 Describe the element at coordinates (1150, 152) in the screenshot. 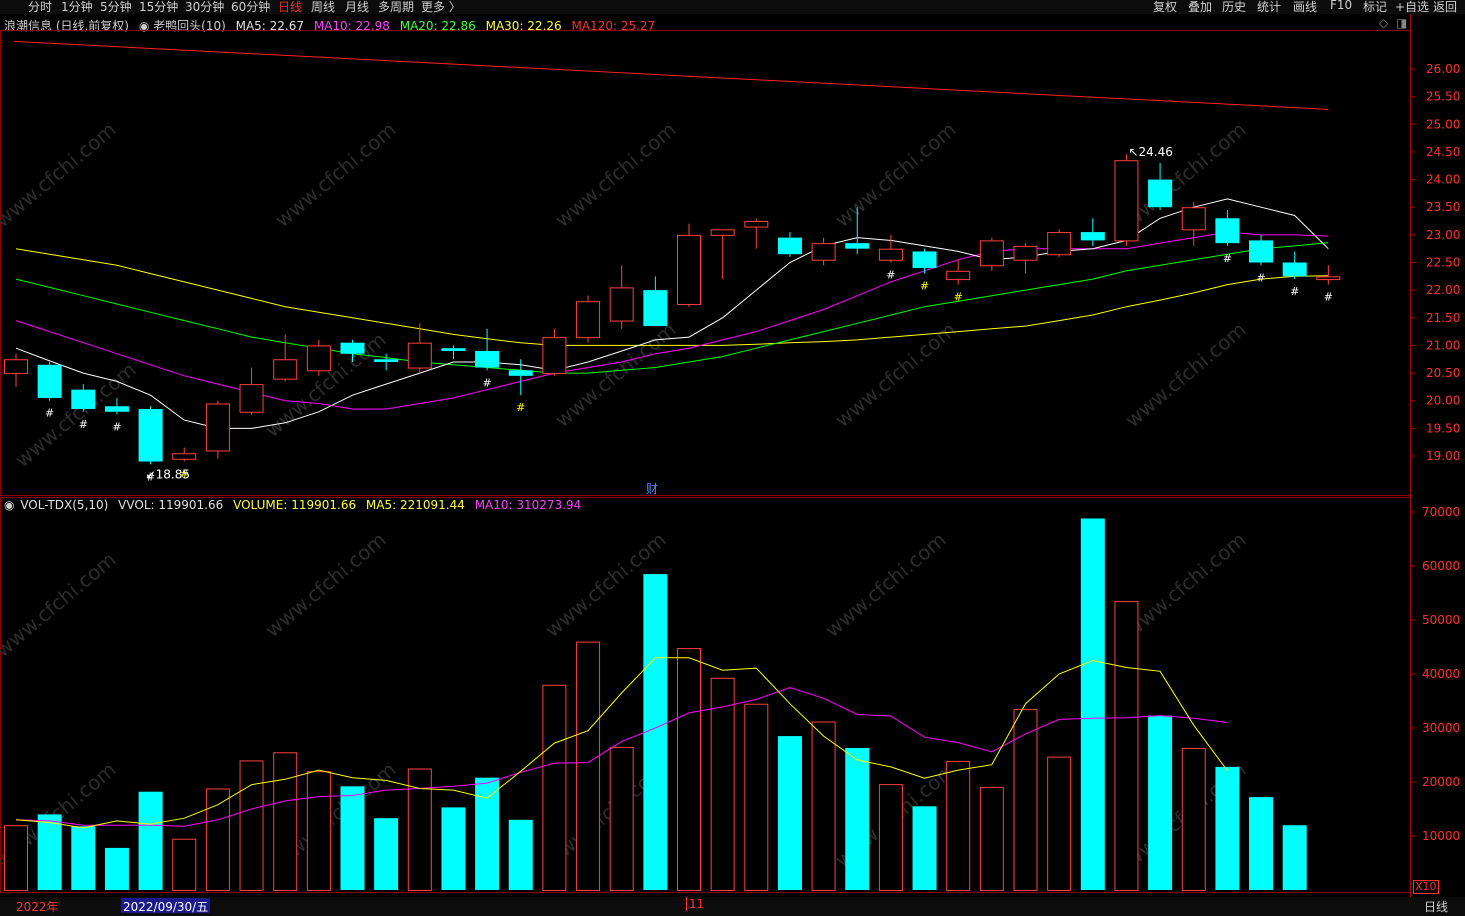

I see `high-price-label: ↖24.46` at that location.